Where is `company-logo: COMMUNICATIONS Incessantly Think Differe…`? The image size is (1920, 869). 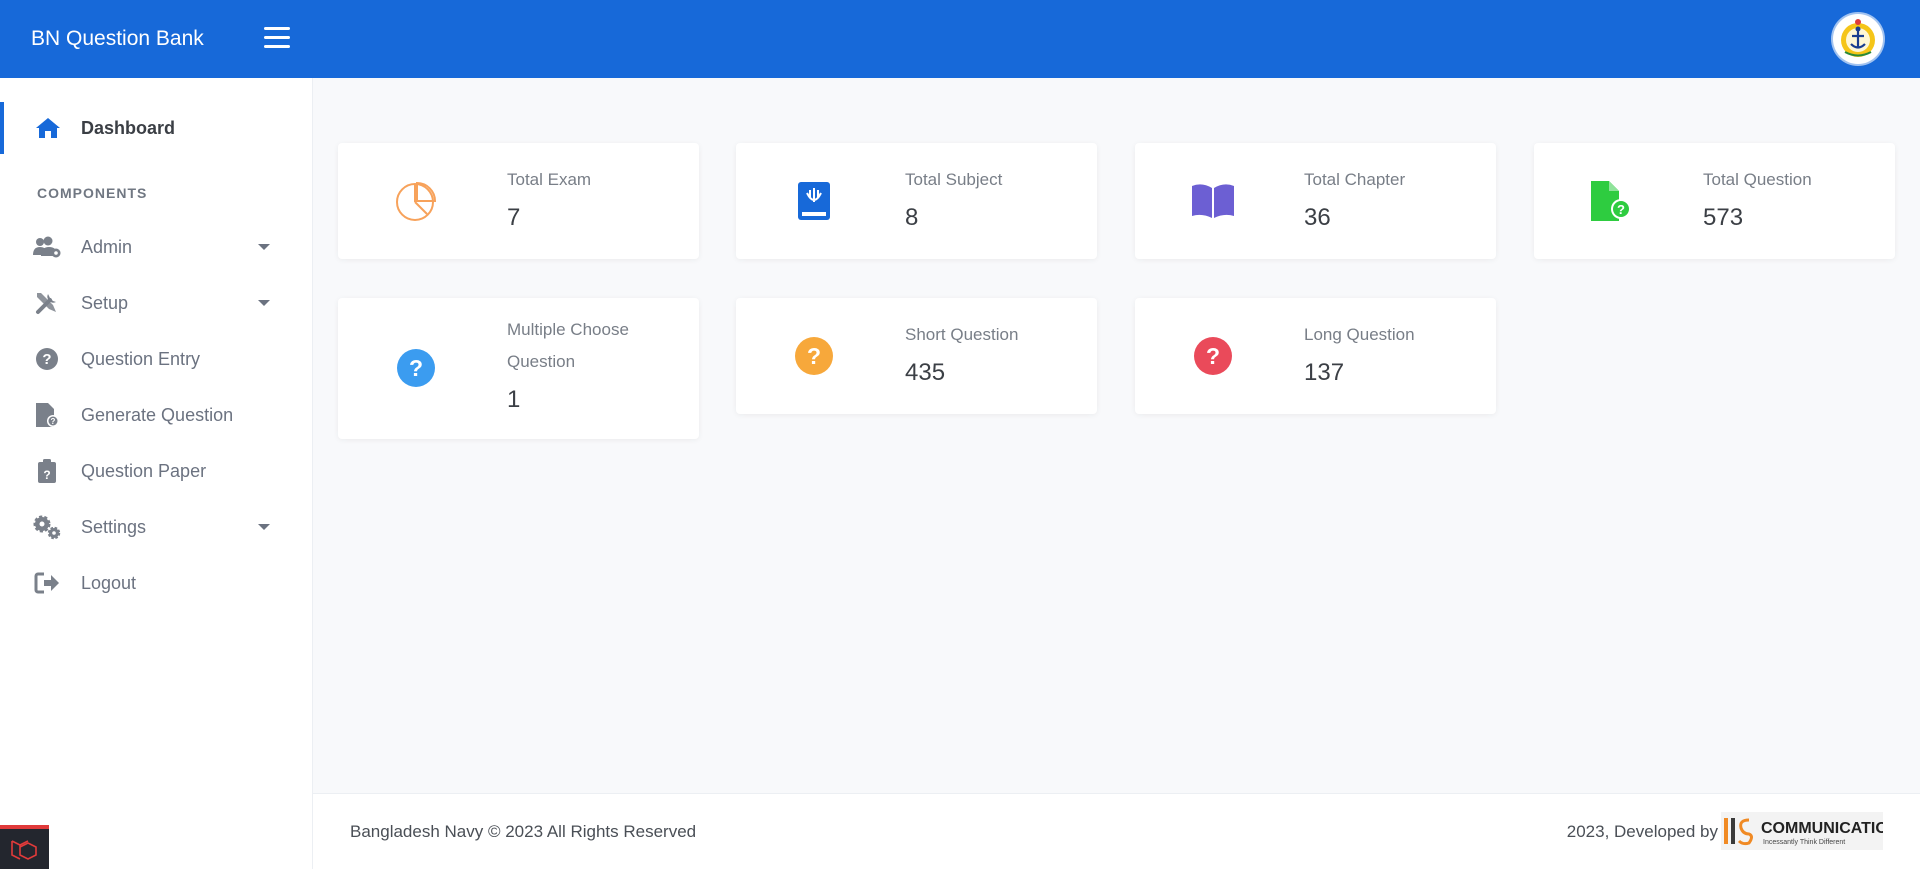 company-logo: COMMUNICATIONS Incessantly Think Differe… is located at coordinates (1815, 831).